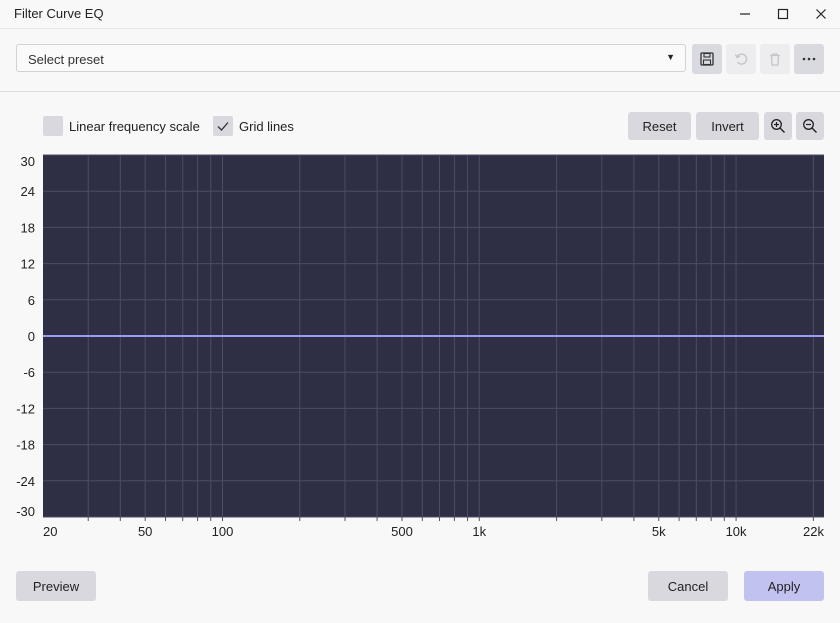 This screenshot has height=623, width=840. I want to click on preset-toolbar: Select preset ▼, so click(420, 60).